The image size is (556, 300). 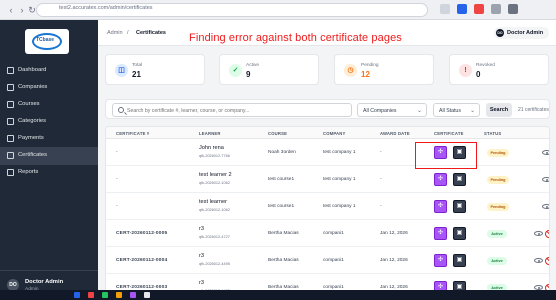 I want to click on column-certificate-actions: CERTIFICATE, so click(x=449, y=133).